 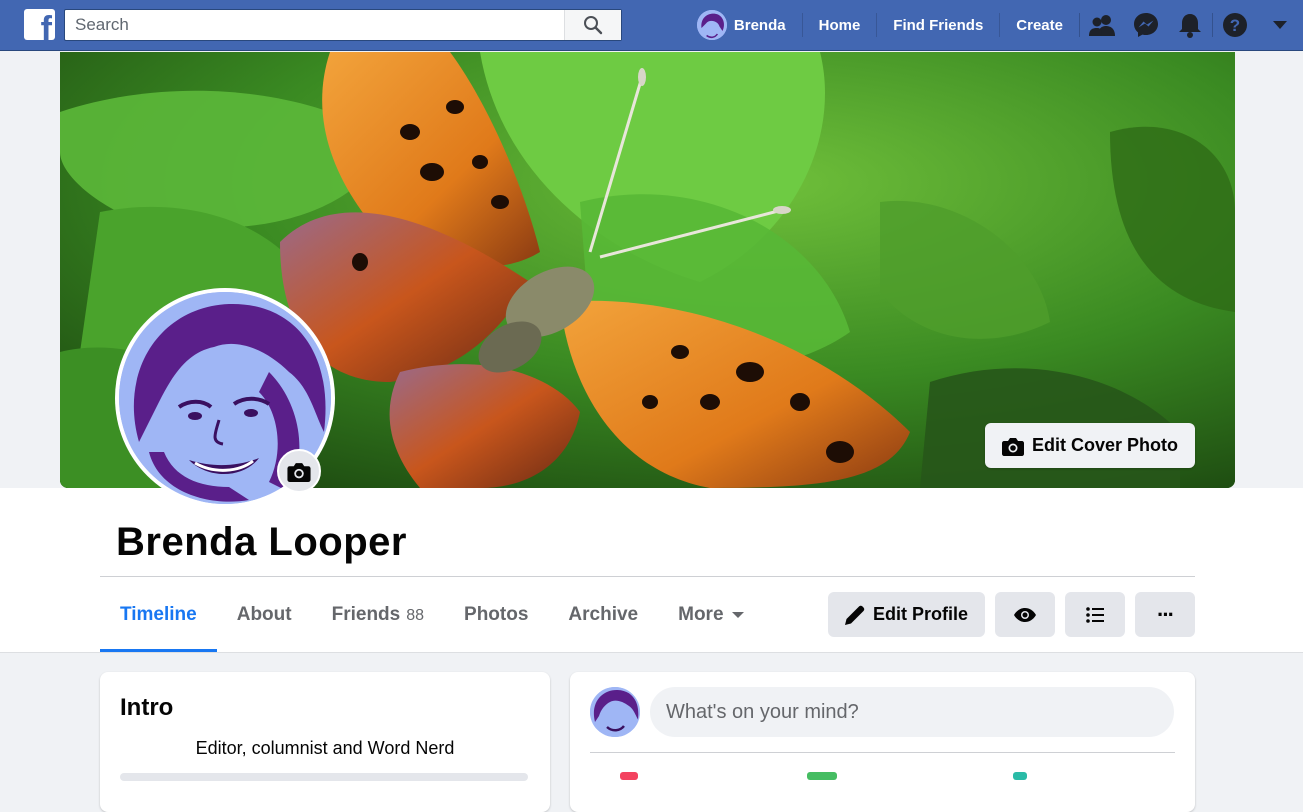 I want to click on update-profile-picture-button, so click(x=299, y=471).